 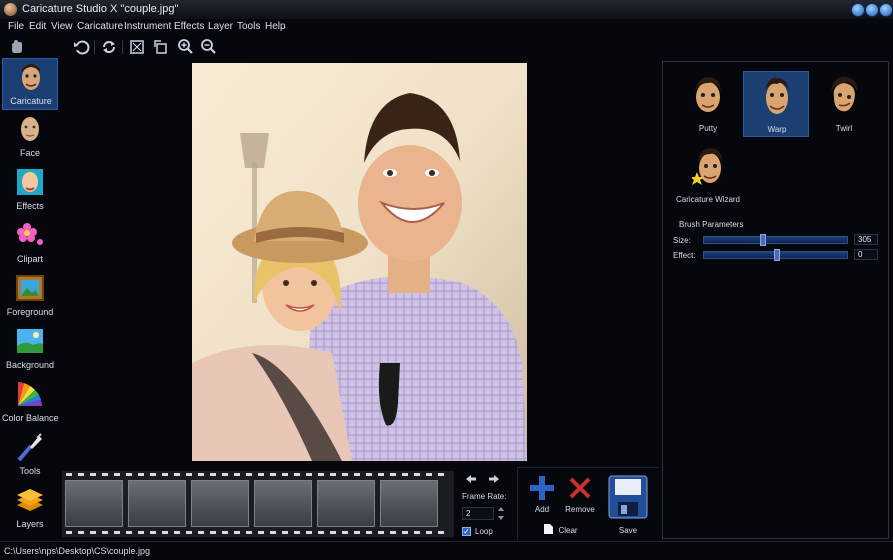 What do you see at coordinates (568, 530) in the screenshot?
I see `clear-label: Clear` at bounding box center [568, 530].